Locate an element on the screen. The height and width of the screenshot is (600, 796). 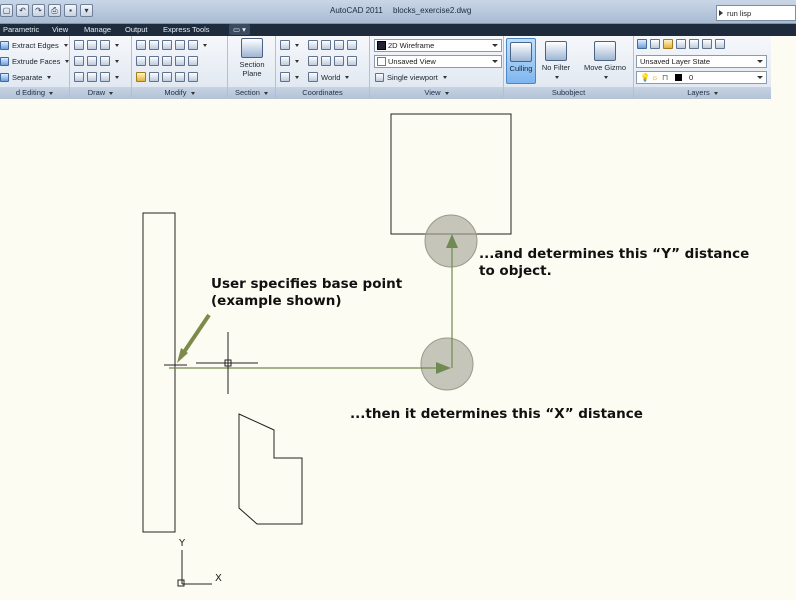
panel-title-modify: Modify is located at coordinates (179, 93).